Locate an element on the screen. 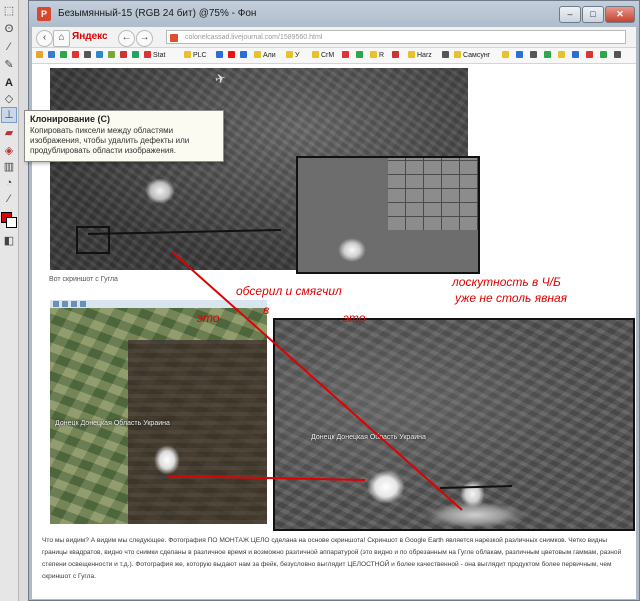 Image resolution: width=640 pixels, height=601 pixels. bw-place-label: Донецк Донецкая Область Украина is located at coordinates (368, 437).